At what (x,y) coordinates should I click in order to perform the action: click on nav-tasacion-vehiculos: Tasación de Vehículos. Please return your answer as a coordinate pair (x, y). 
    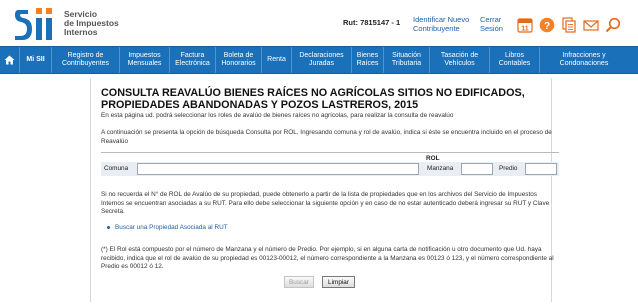
    Looking at the image, I should click on (460, 60).